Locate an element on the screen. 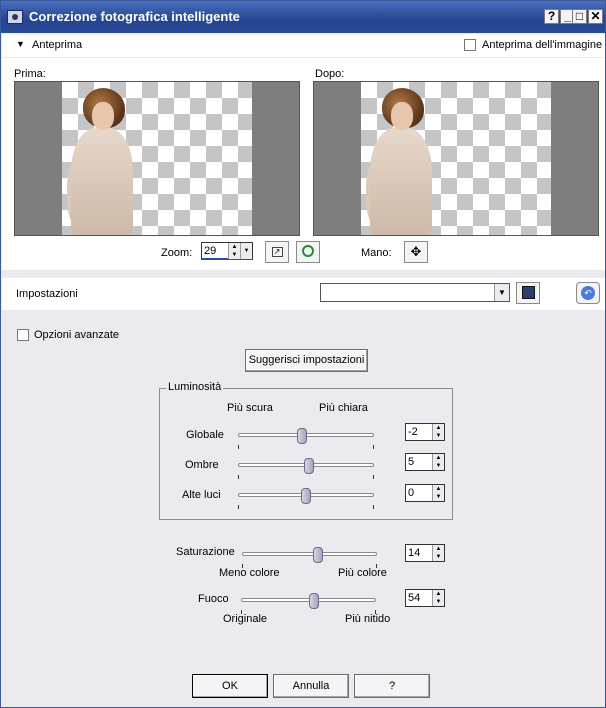 Image resolution: width=606 pixels, height=708 pixels. highlights-spinner: 0 ▲ ▼ is located at coordinates (425, 493).